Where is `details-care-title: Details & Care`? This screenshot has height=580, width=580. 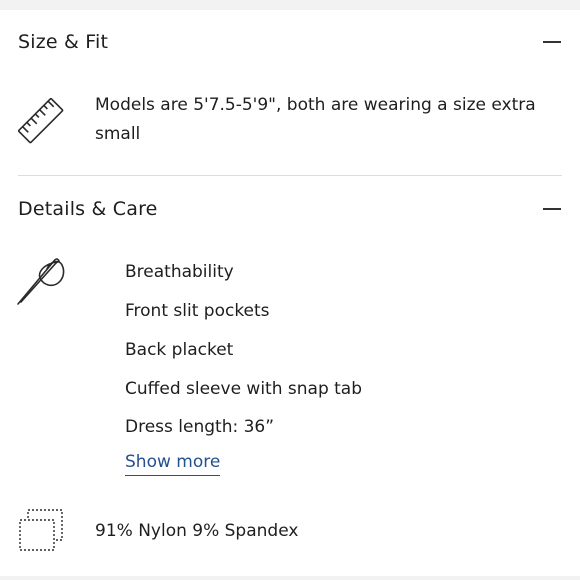 details-care-title: Details & Care is located at coordinates (88, 209).